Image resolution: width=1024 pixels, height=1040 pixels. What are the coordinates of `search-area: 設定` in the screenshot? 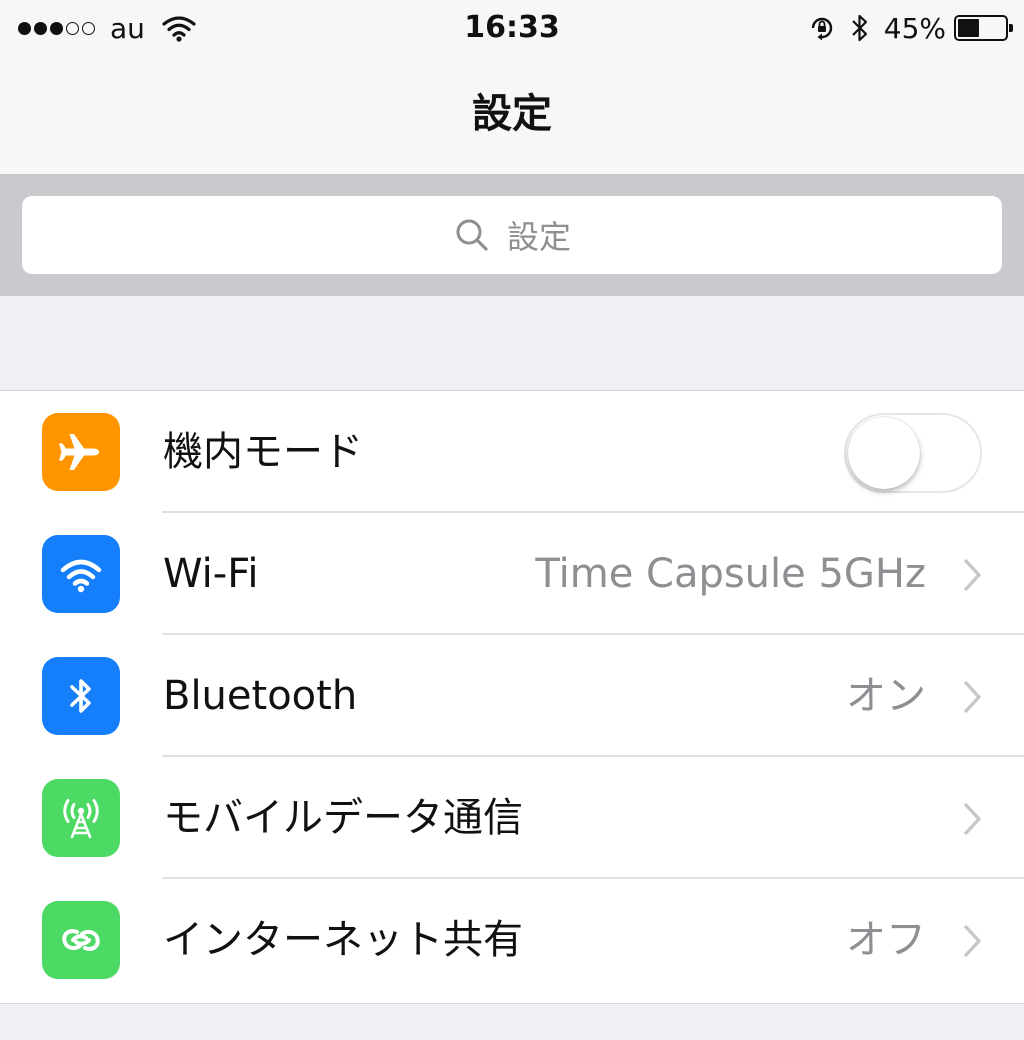 It's located at (512, 236).